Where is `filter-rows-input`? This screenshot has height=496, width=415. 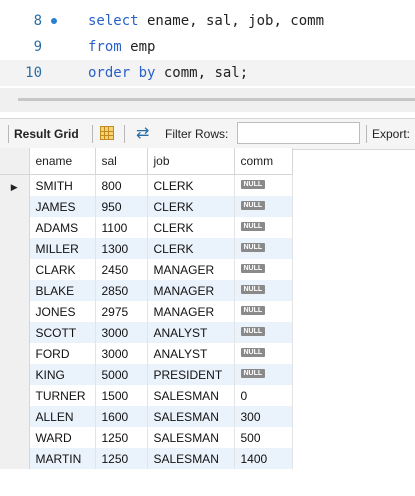
filter-rows-input is located at coordinates (298, 133).